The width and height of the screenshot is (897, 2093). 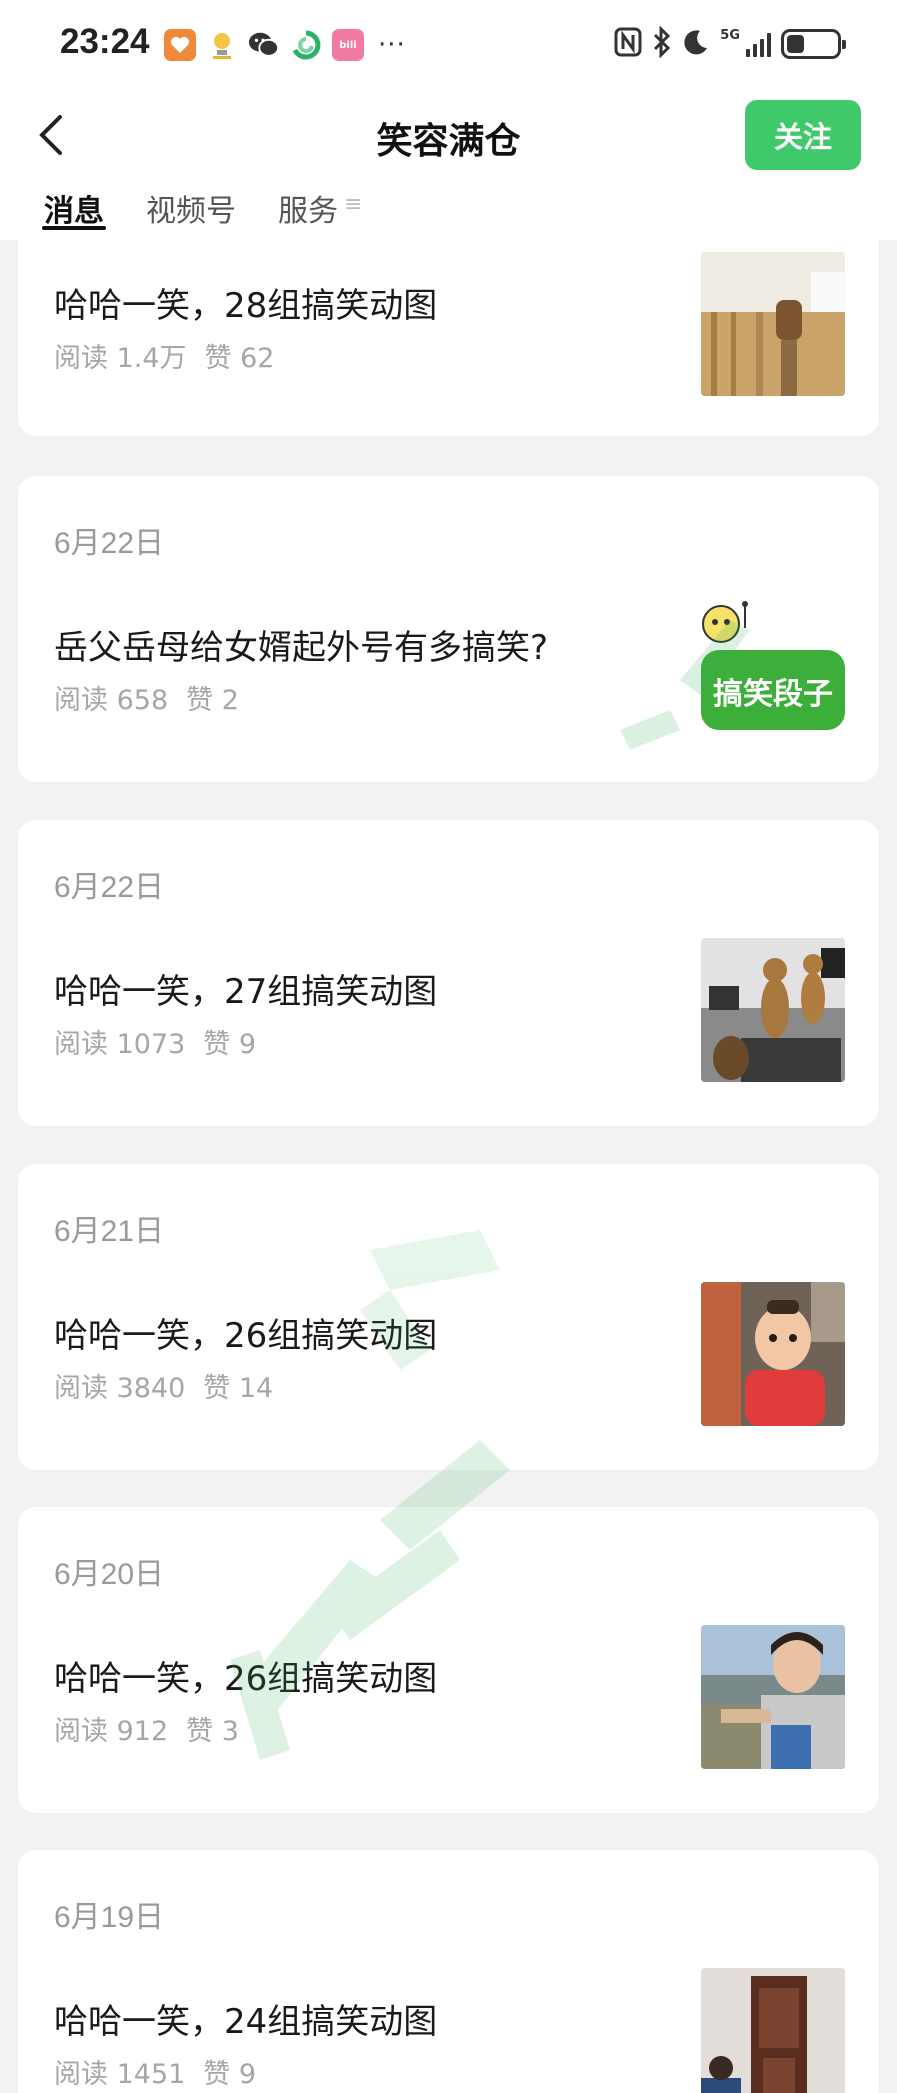 What do you see at coordinates (109, 1574) in the screenshot?
I see `article-date: 6月20日` at bounding box center [109, 1574].